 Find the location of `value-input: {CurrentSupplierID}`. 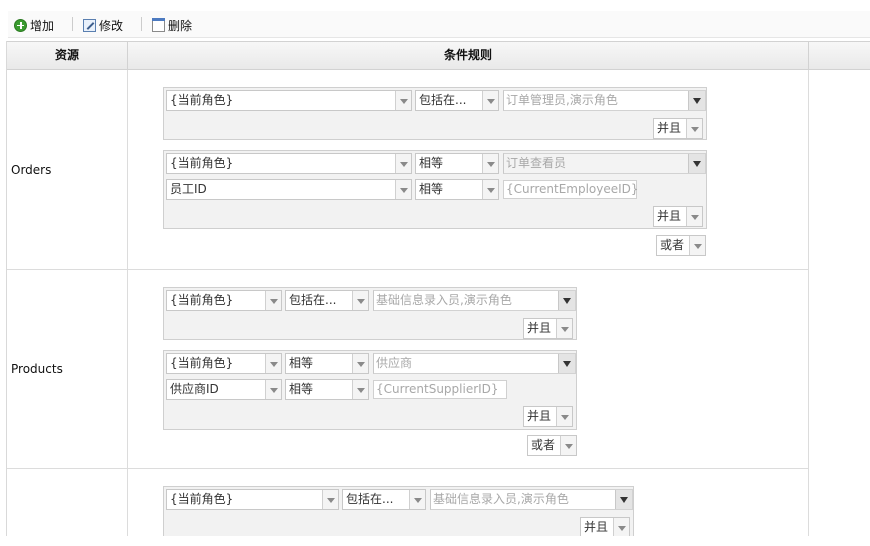

value-input: {CurrentSupplierID} is located at coordinates (440, 389).